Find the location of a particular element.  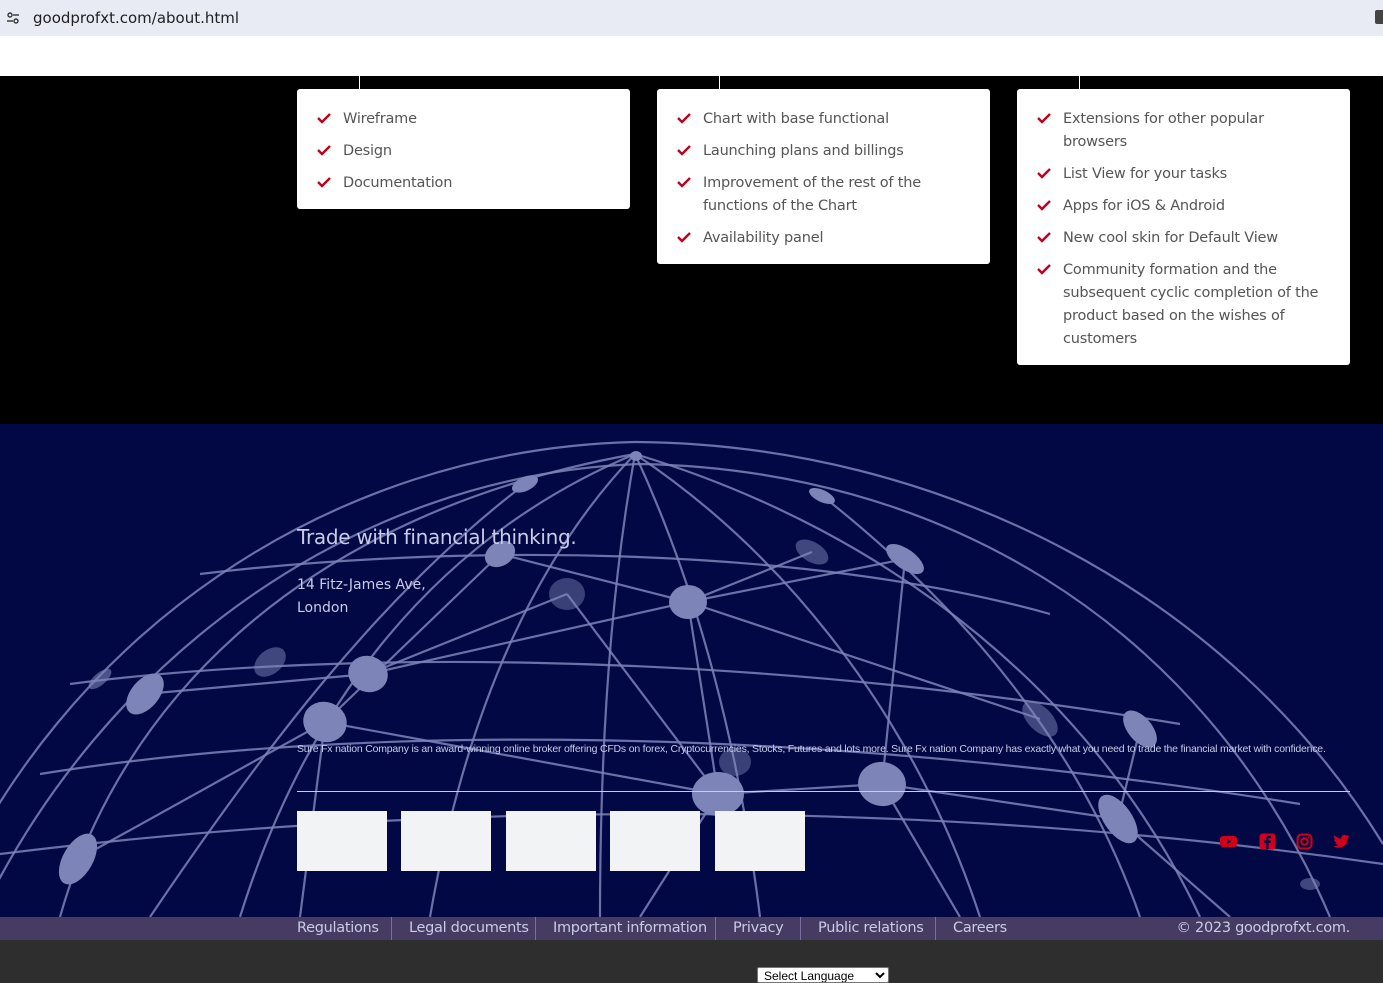

roadmap-item: Extensions for other popular browsers is located at coordinates (1183, 131).